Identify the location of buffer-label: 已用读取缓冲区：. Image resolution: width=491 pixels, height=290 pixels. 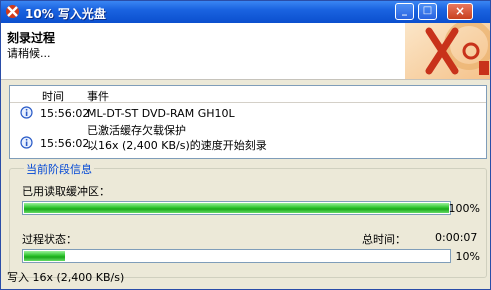
(66, 191).